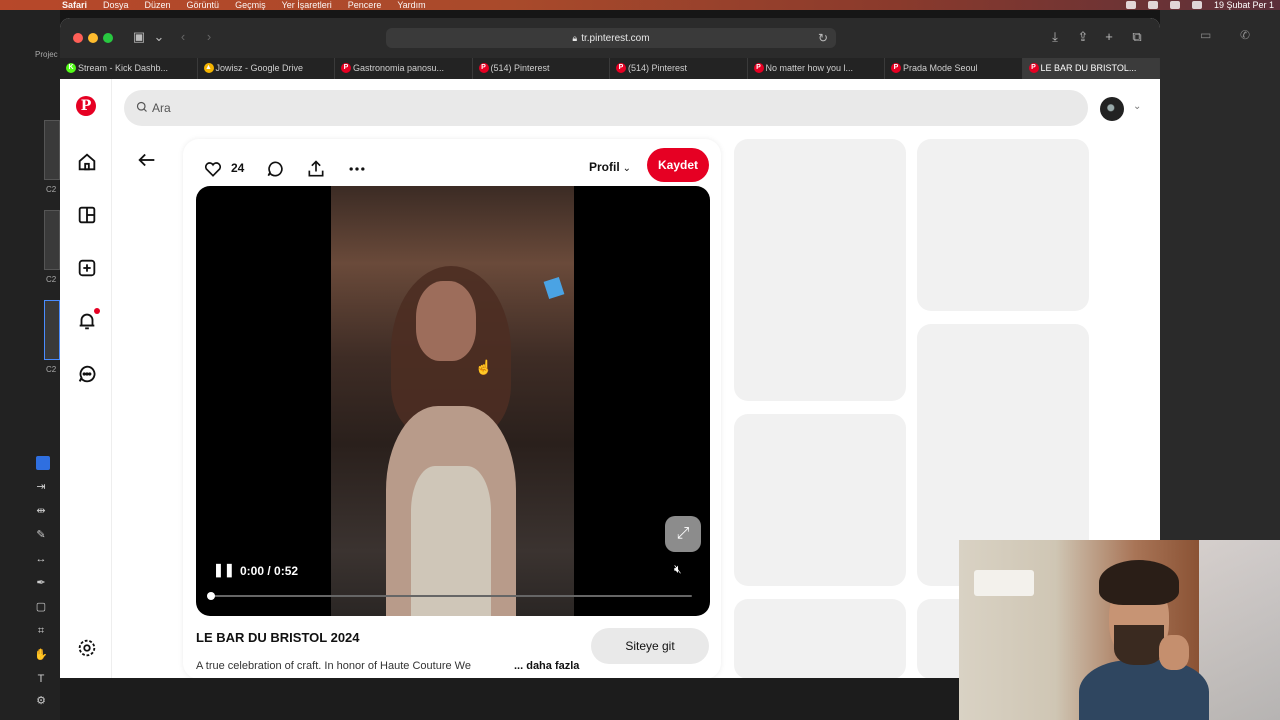  I want to click on menu-item-edit: Düzen, so click(158, 5).